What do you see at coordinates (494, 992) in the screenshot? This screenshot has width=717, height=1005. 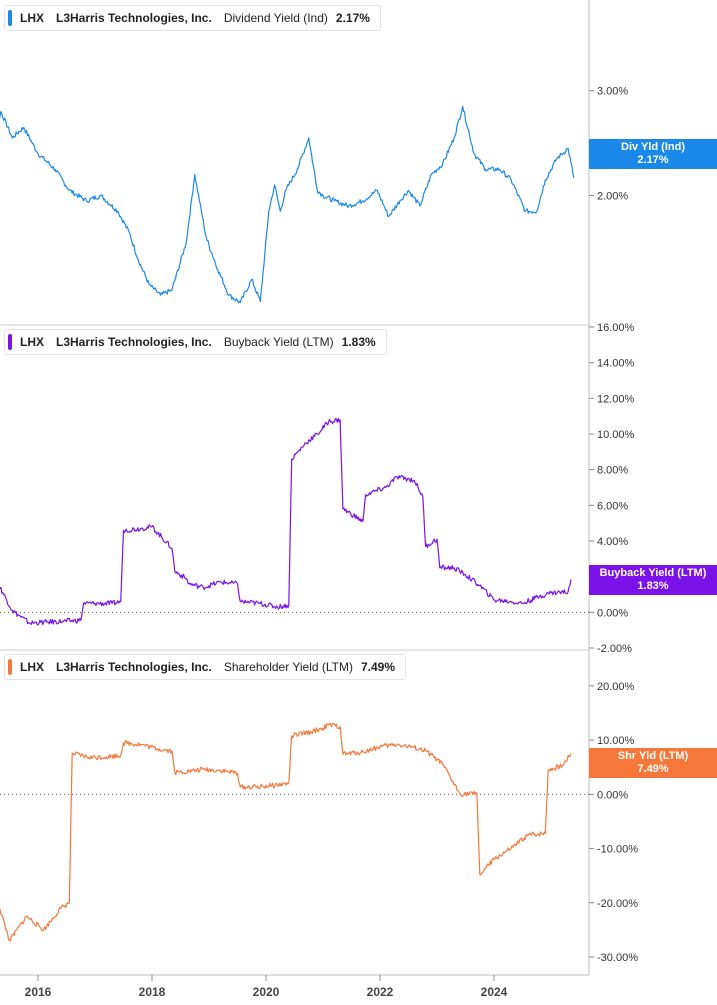 I see `x-tick-label: 2024` at bounding box center [494, 992].